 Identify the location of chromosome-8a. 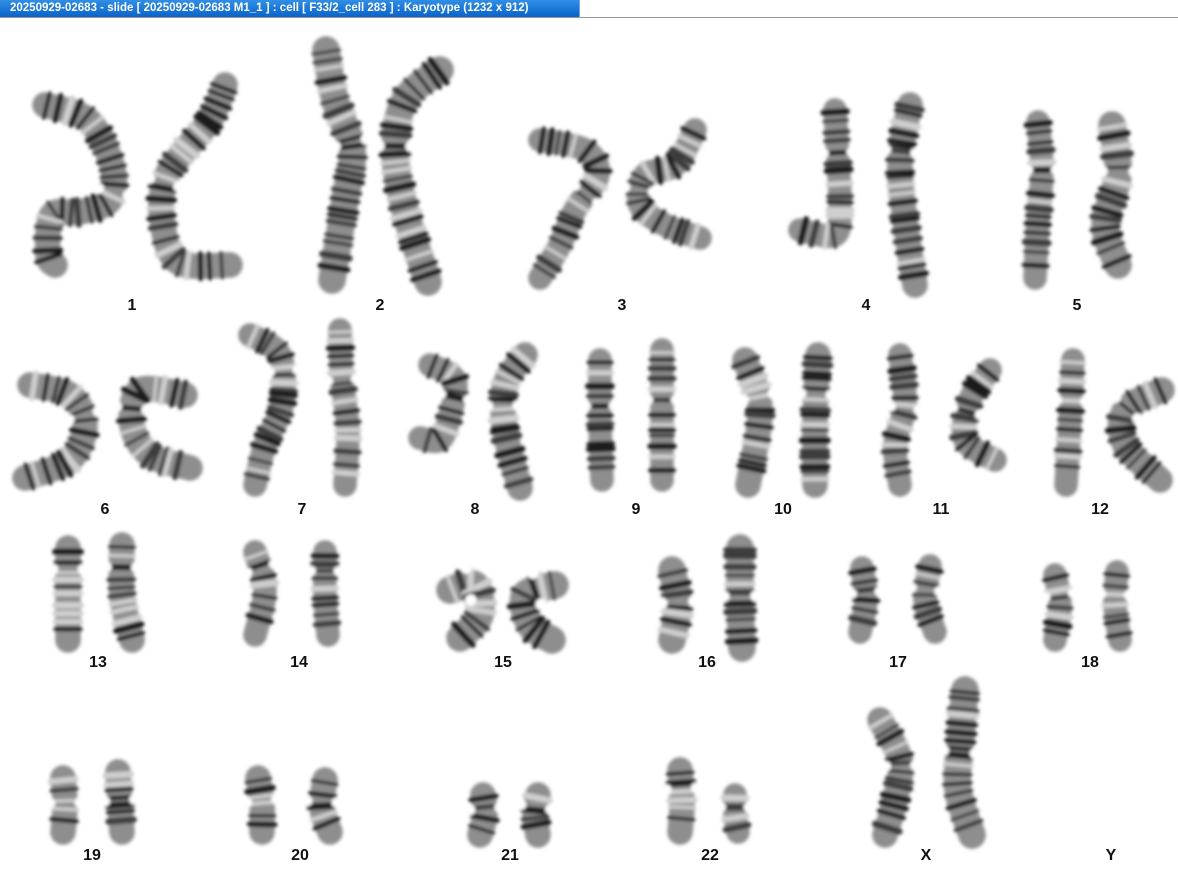
(440, 403).